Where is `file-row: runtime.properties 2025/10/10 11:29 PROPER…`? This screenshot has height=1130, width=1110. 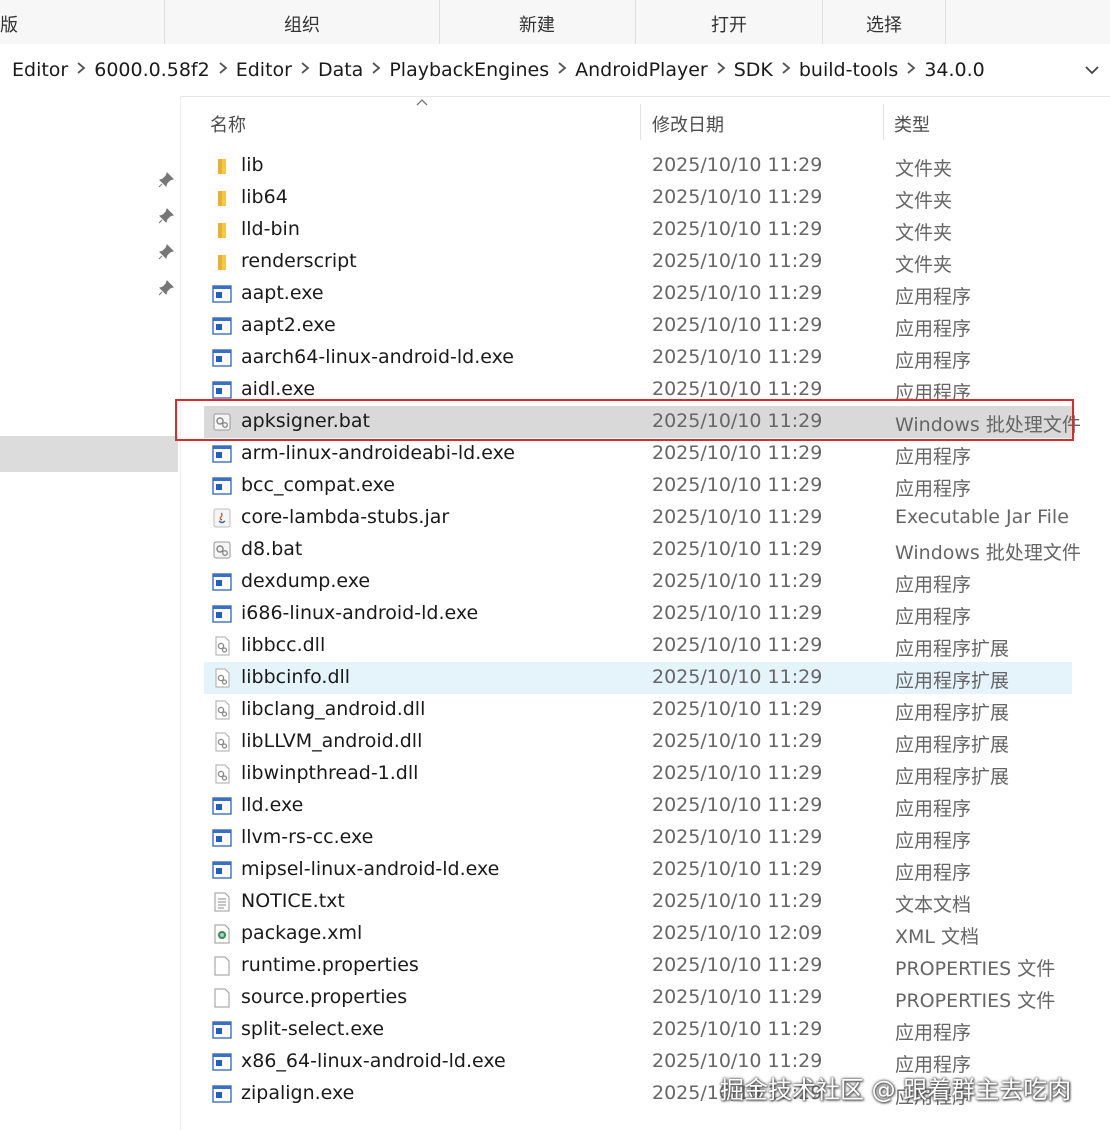 file-row: runtime.properties 2025/10/10 11:29 PROPER… is located at coordinates (638, 966).